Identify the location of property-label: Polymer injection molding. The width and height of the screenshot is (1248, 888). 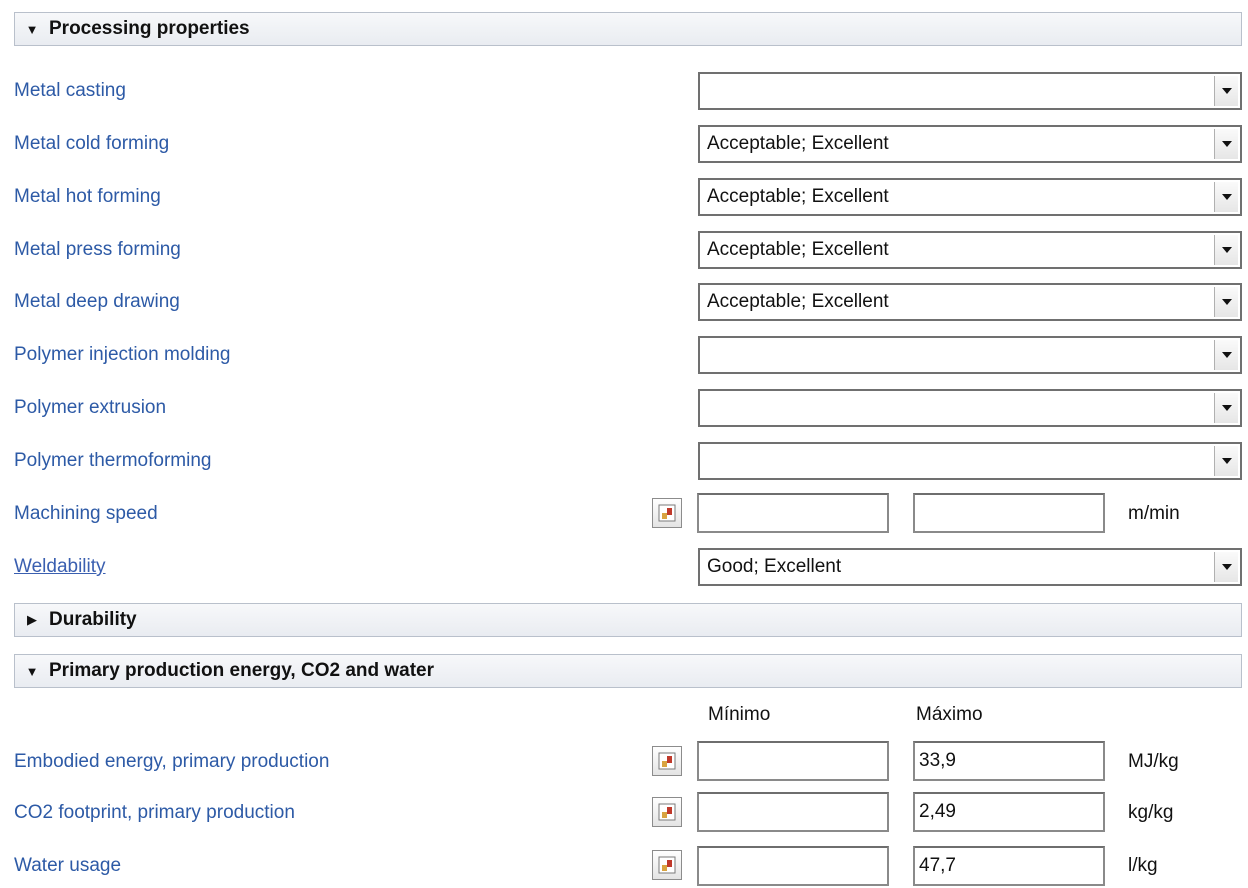
(122, 354).